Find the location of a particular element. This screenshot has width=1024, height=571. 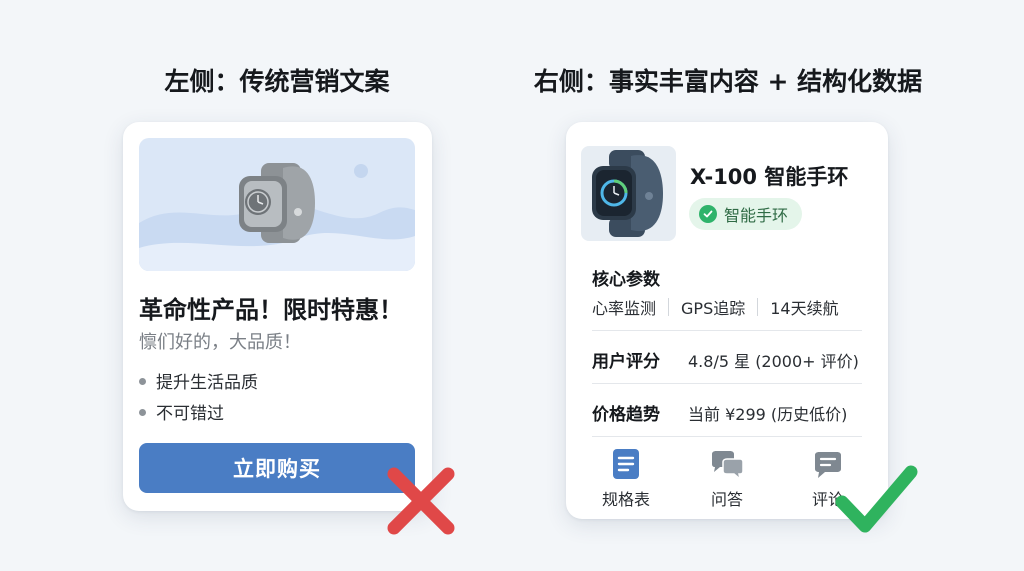

badge-label: 智能手环 is located at coordinates (756, 215).